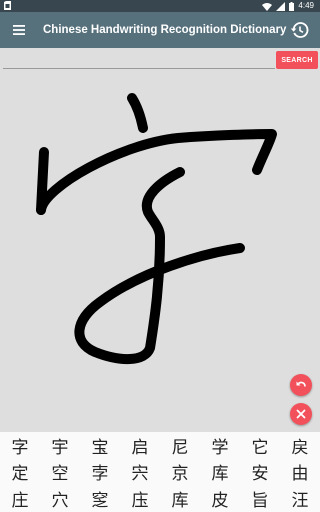 Image resolution: width=320 pixels, height=512 pixels. Describe the element at coordinates (180, 445) in the screenshot. I see `candidate-char: 尼` at that location.